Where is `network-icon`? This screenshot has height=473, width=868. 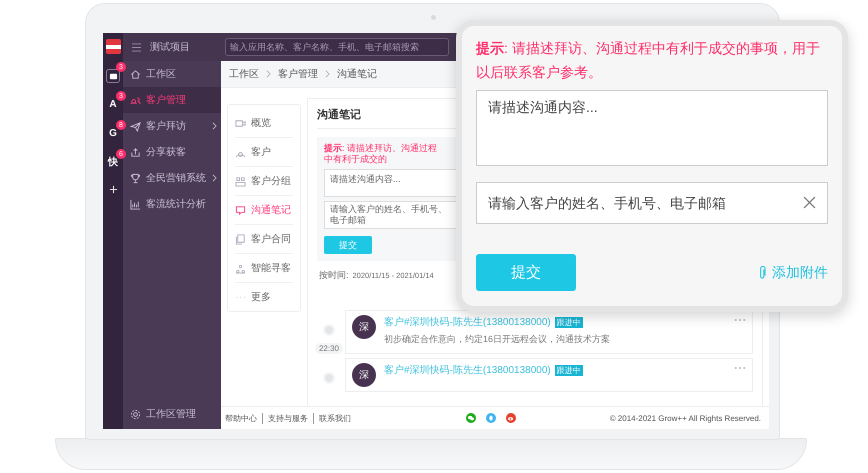
network-icon is located at coordinates (240, 268).